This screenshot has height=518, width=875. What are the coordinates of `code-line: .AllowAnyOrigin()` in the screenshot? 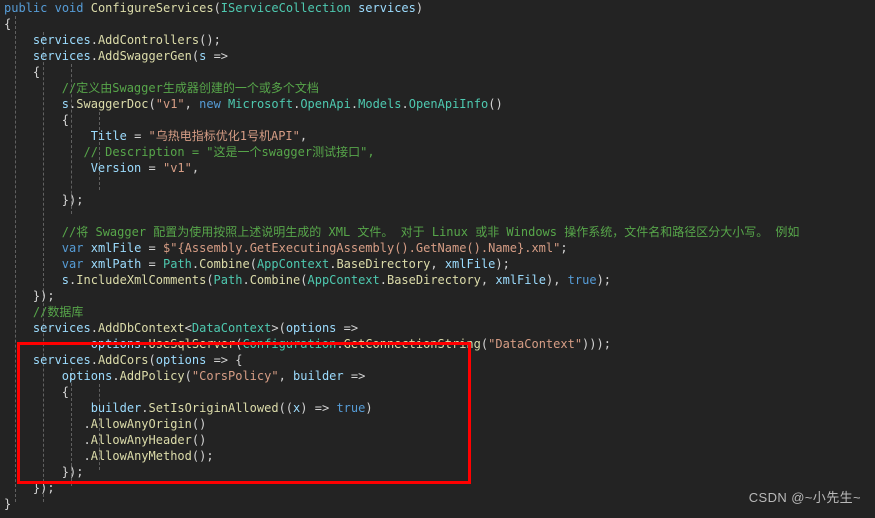 It's located at (437, 424).